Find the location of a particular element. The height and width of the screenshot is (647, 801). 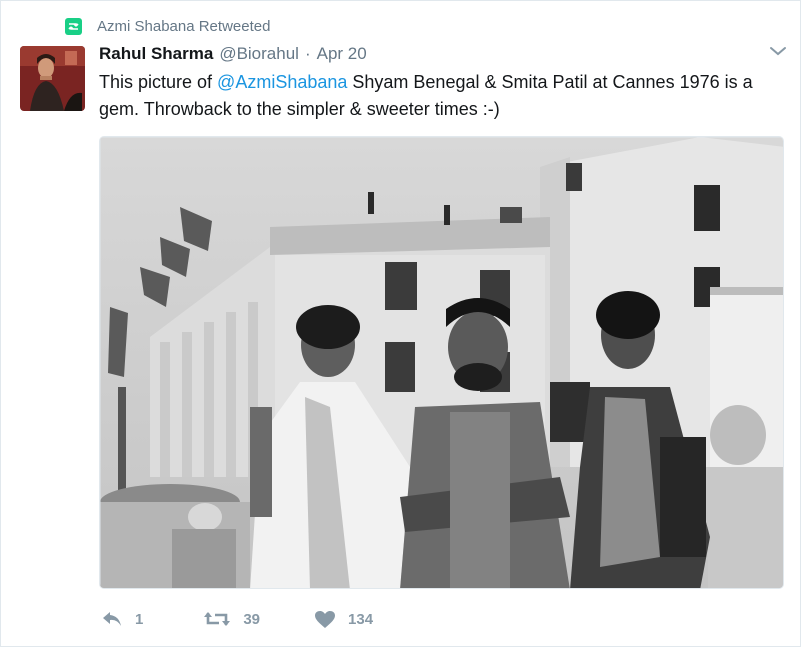

retweet-badge-icon is located at coordinates (73, 26).